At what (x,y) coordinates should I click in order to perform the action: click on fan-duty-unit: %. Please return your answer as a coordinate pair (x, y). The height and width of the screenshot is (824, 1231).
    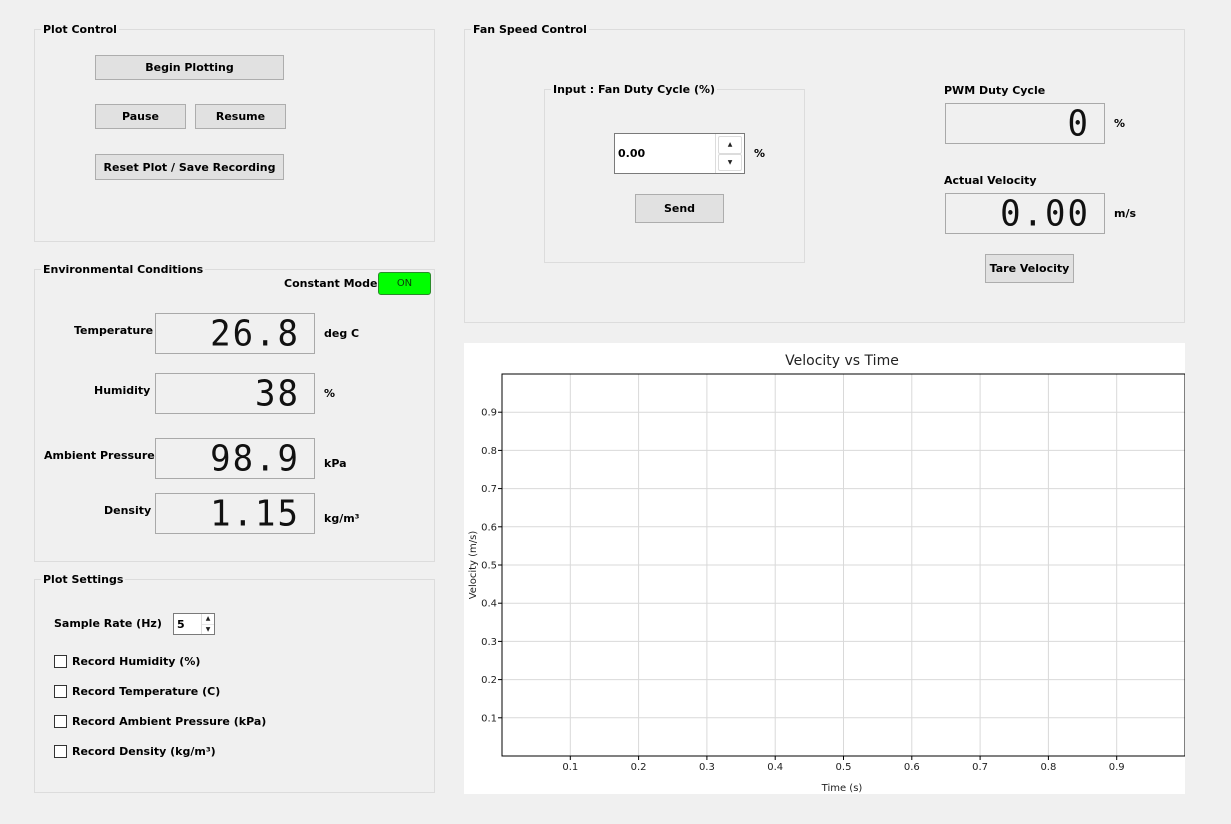
    Looking at the image, I should click on (760, 153).